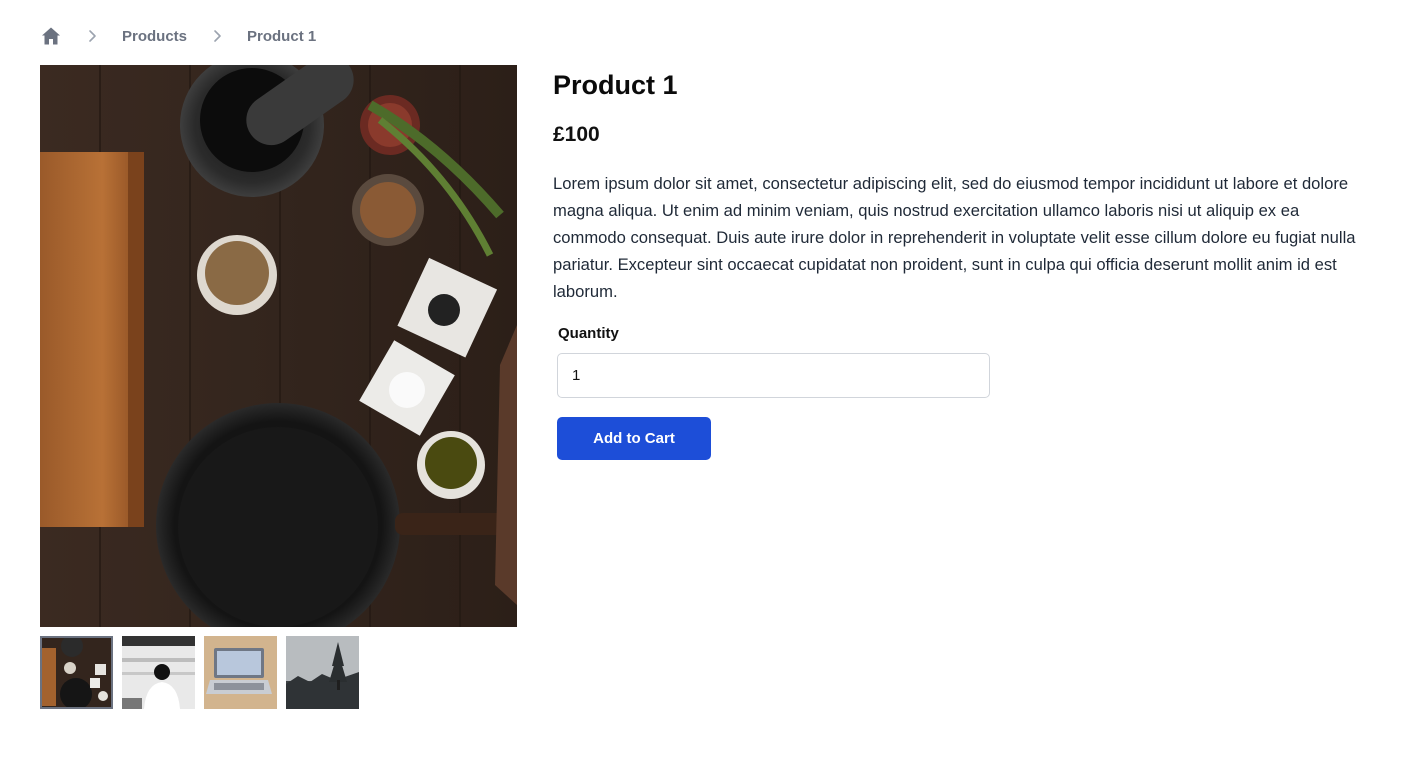 This screenshot has width=1402, height=774. I want to click on add-to-cart-button: Add to Cart, so click(634, 438).